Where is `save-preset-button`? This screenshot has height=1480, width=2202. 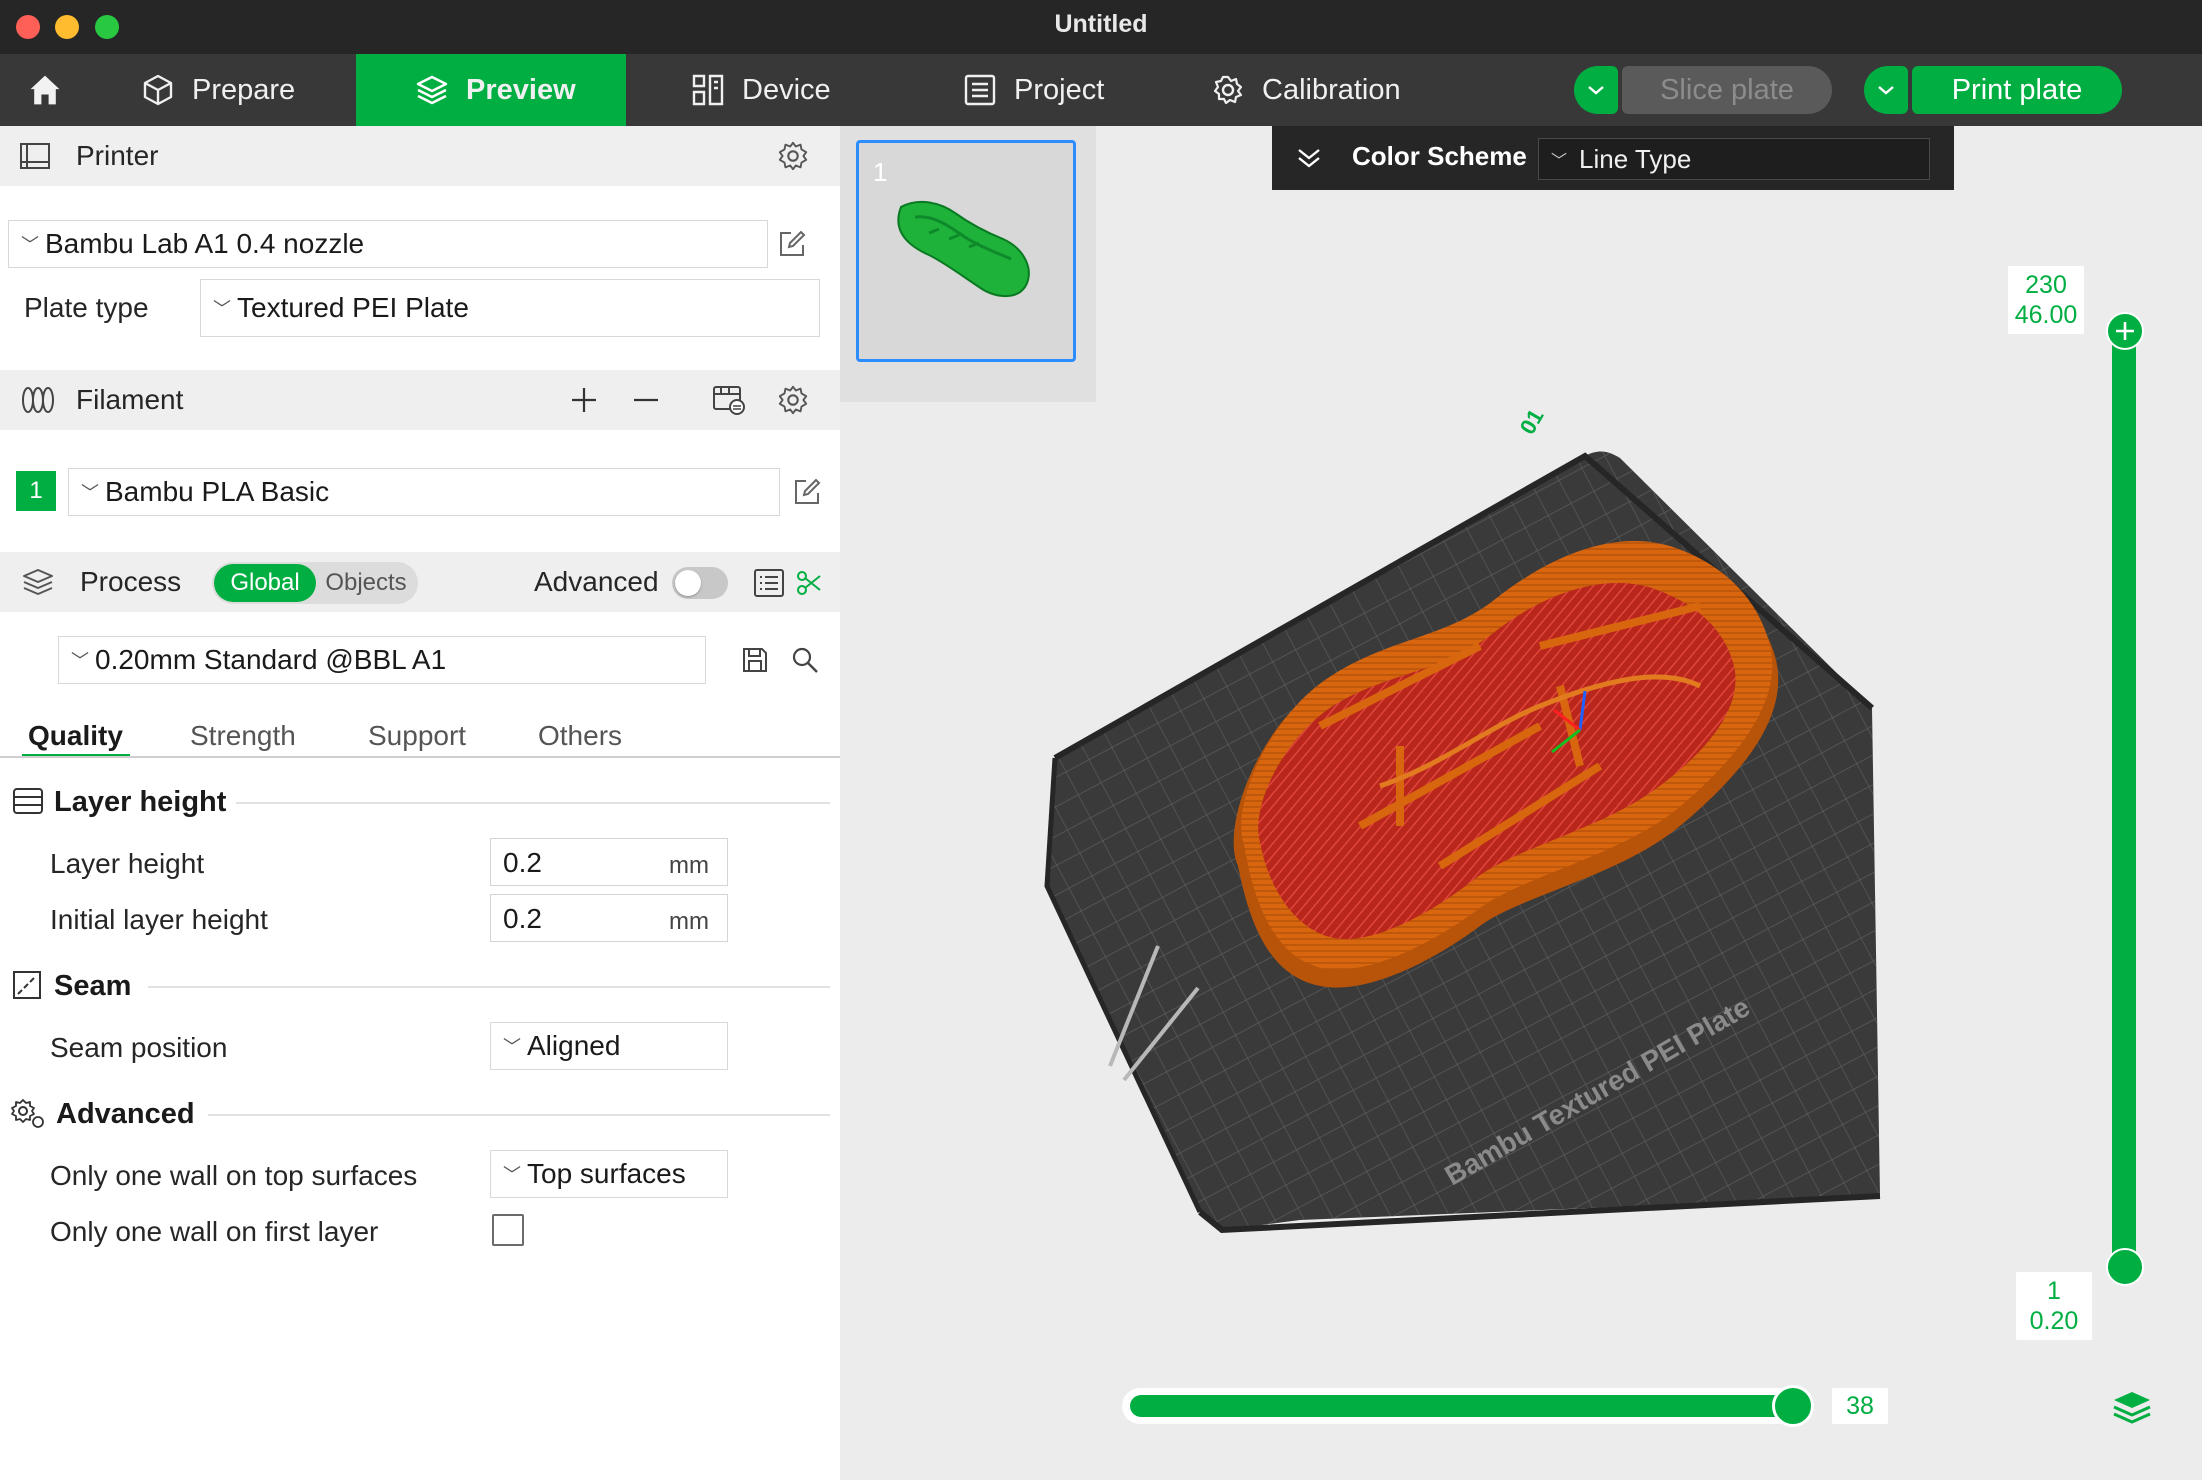 save-preset-button is located at coordinates (755, 660).